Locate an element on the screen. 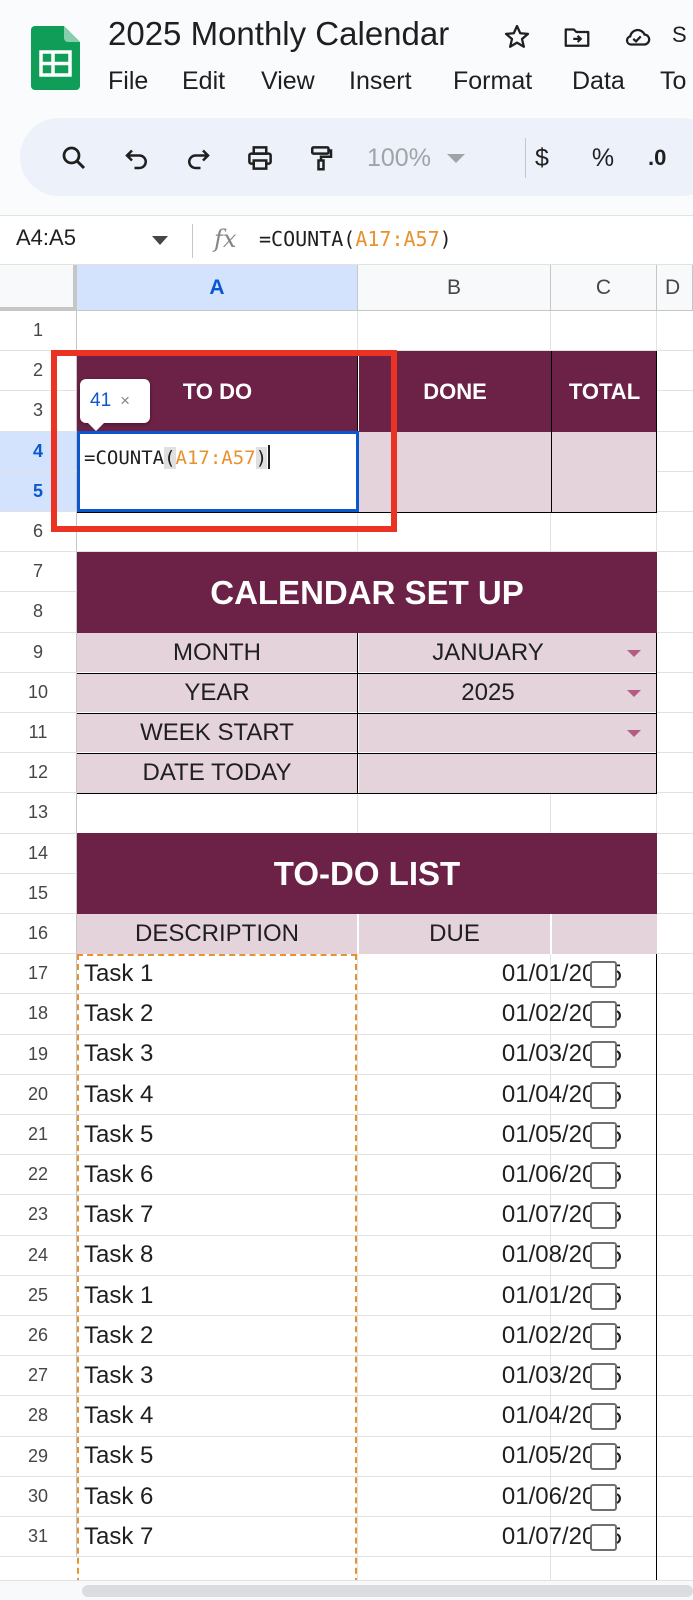 This screenshot has height=1600, width=693. row-header-20: 20 is located at coordinates (38, 1094).